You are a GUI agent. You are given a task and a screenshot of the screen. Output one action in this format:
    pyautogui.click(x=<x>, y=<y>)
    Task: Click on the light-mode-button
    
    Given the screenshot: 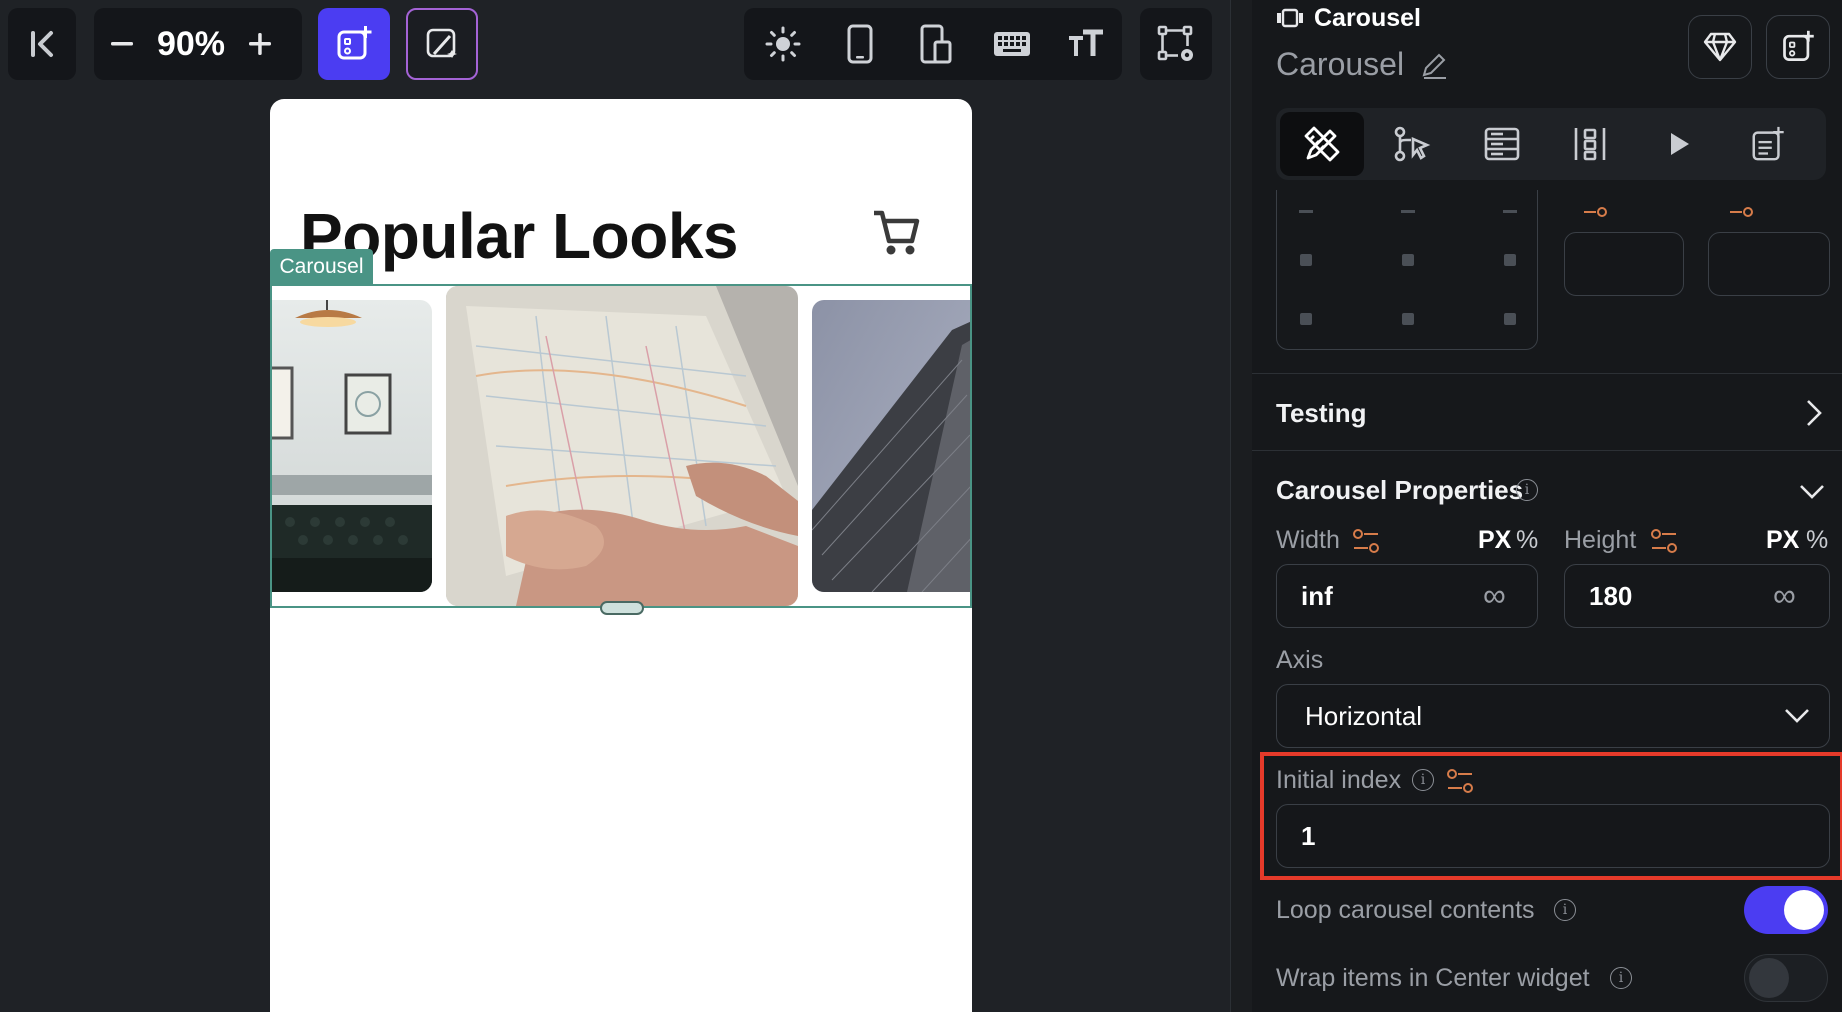 What is the action you would take?
    pyautogui.click(x=783, y=44)
    